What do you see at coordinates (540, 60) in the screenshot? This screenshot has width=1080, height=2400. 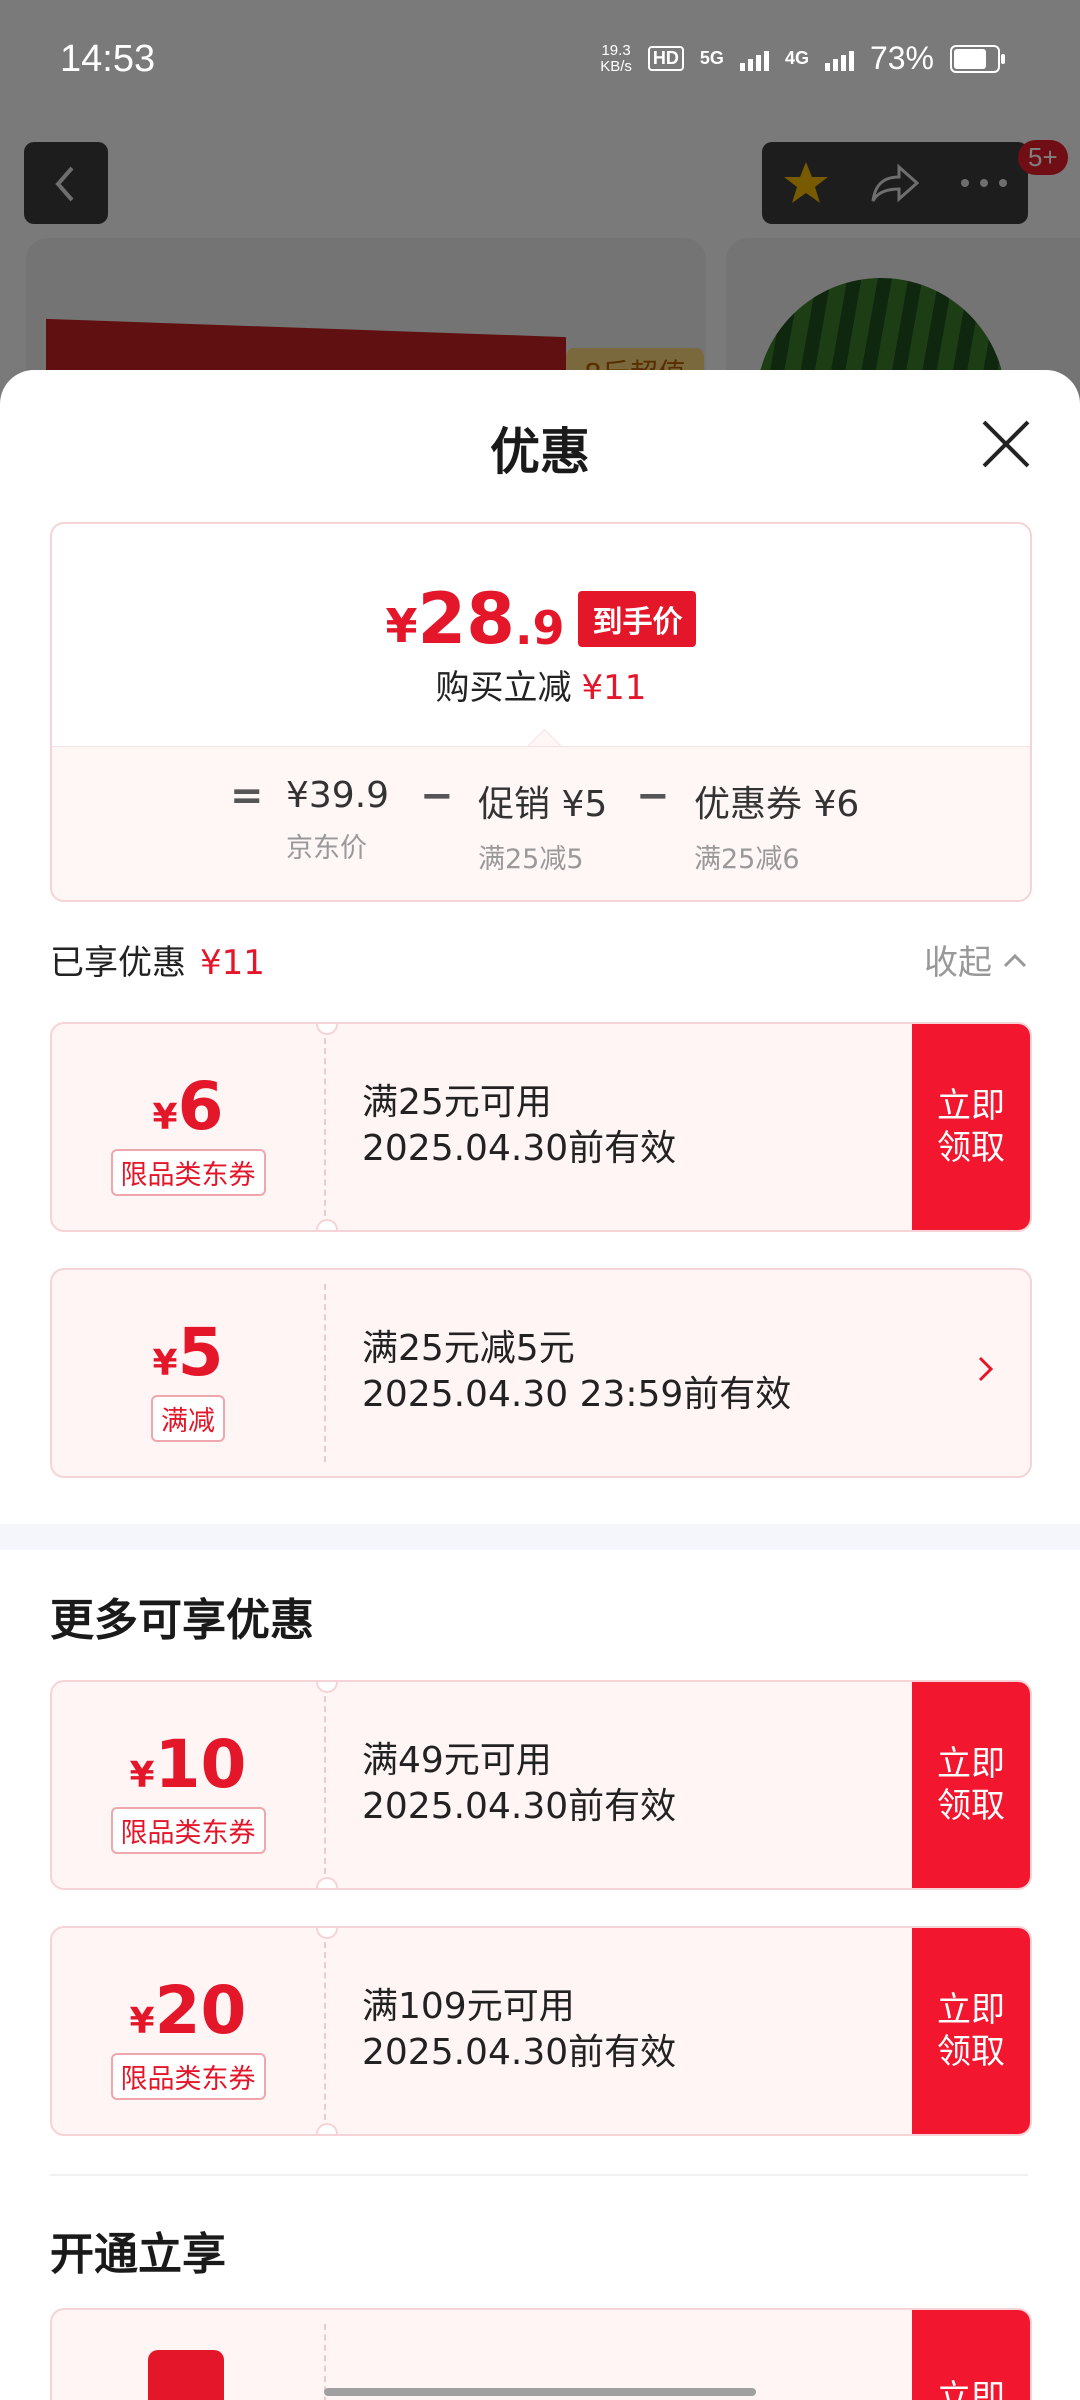 I see `status-bar: 14:53 19.3 KB/s HD 5G 4G 73%` at bounding box center [540, 60].